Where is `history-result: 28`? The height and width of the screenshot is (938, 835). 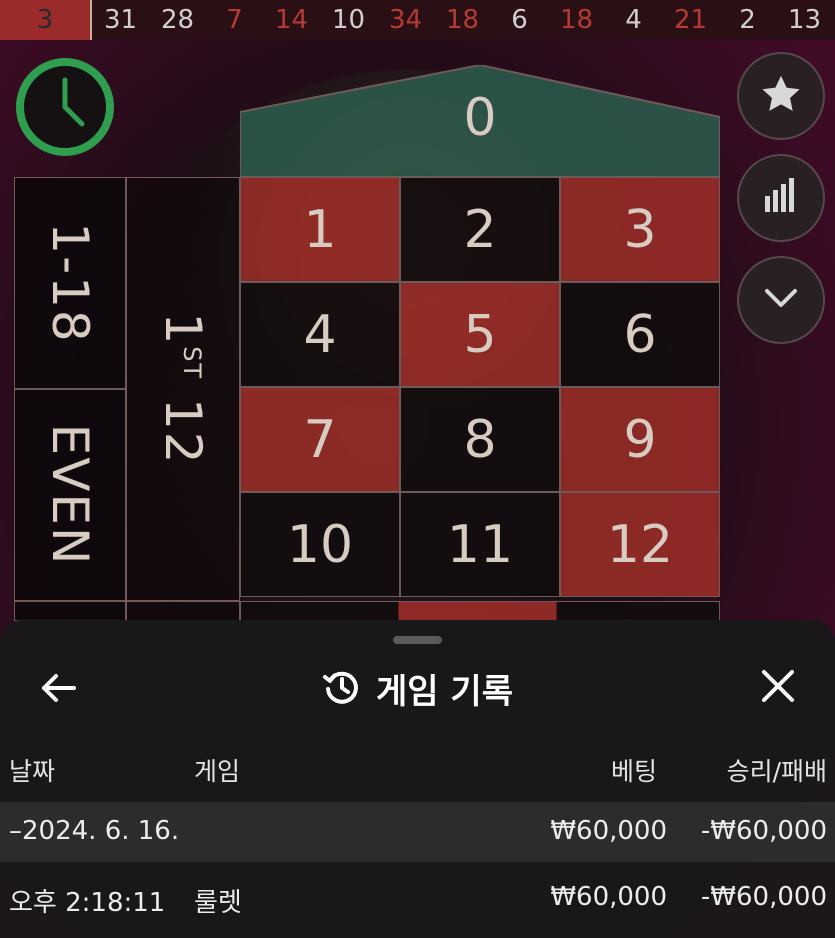 history-result: 28 is located at coordinates (177, 20).